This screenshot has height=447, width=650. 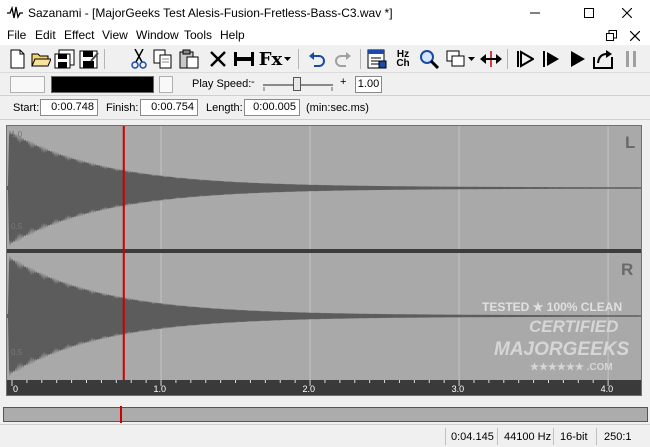 I want to click on finish-time-field: 0:00.754, so click(x=169, y=107).